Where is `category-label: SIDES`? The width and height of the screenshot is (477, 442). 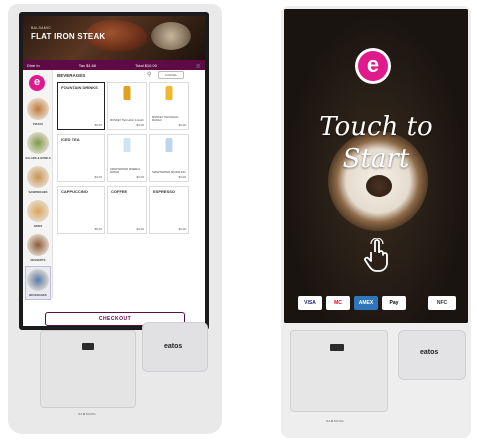 category-label: SIDES is located at coordinates (38, 226).